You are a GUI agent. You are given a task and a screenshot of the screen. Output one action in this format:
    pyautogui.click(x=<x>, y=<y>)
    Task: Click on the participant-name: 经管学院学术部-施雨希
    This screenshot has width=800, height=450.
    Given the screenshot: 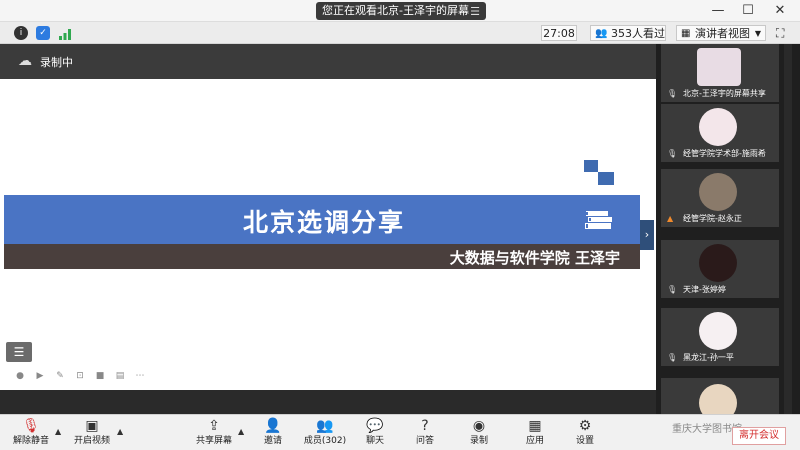 What is the action you would take?
    pyautogui.click(x=724, y=153)
    